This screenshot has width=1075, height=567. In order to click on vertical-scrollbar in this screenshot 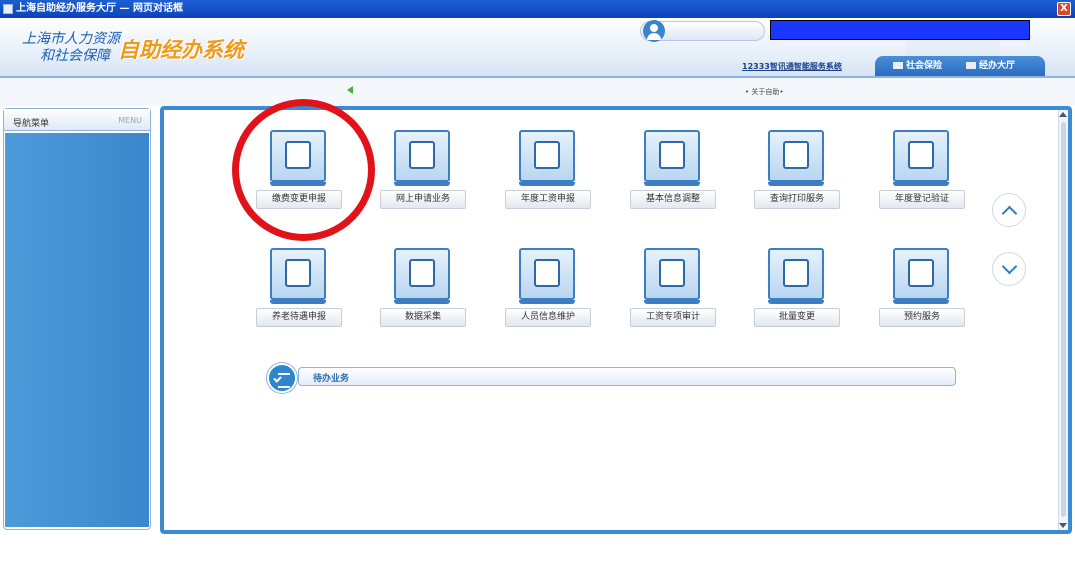, I will do `click(1063, 320)`.